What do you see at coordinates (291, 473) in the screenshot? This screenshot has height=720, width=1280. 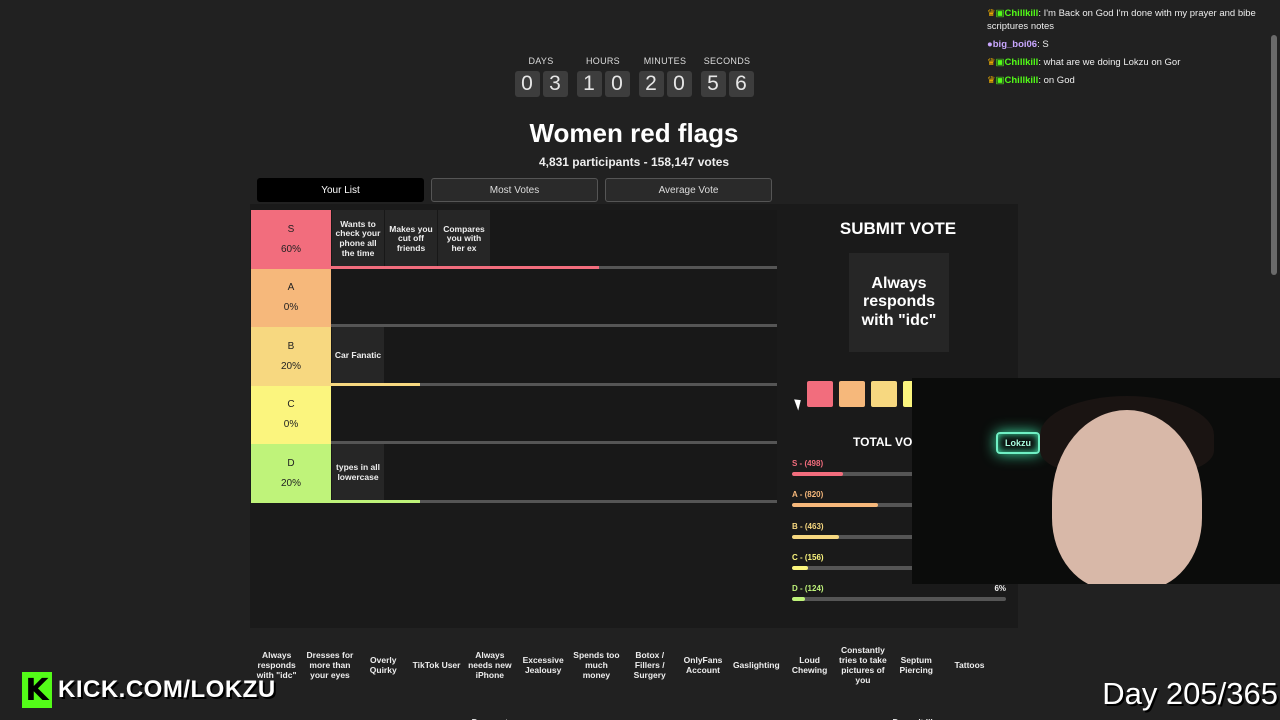 I see `tier-label: D 20%` at bounding box center [291, 473].